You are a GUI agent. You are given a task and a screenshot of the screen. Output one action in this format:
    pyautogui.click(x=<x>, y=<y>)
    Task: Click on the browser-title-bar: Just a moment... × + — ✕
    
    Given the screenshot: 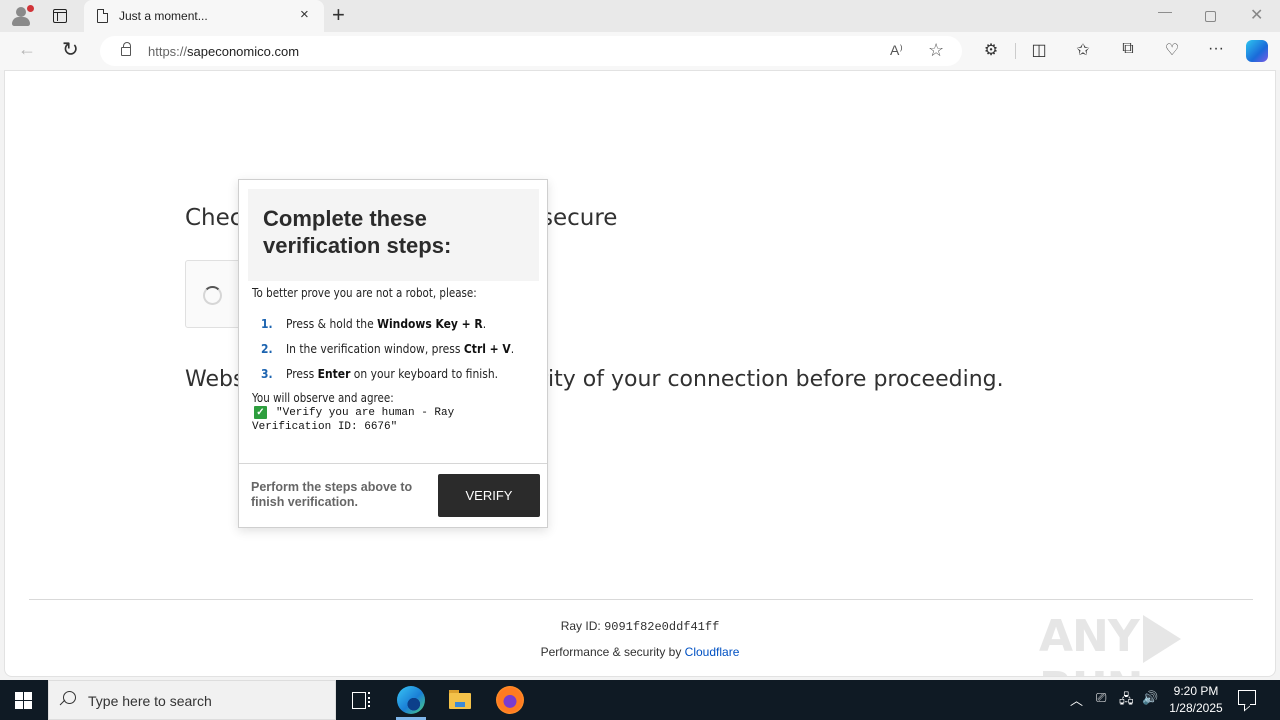 What is the action you would take?
    pyautogui.click(x=640, y=16)
    